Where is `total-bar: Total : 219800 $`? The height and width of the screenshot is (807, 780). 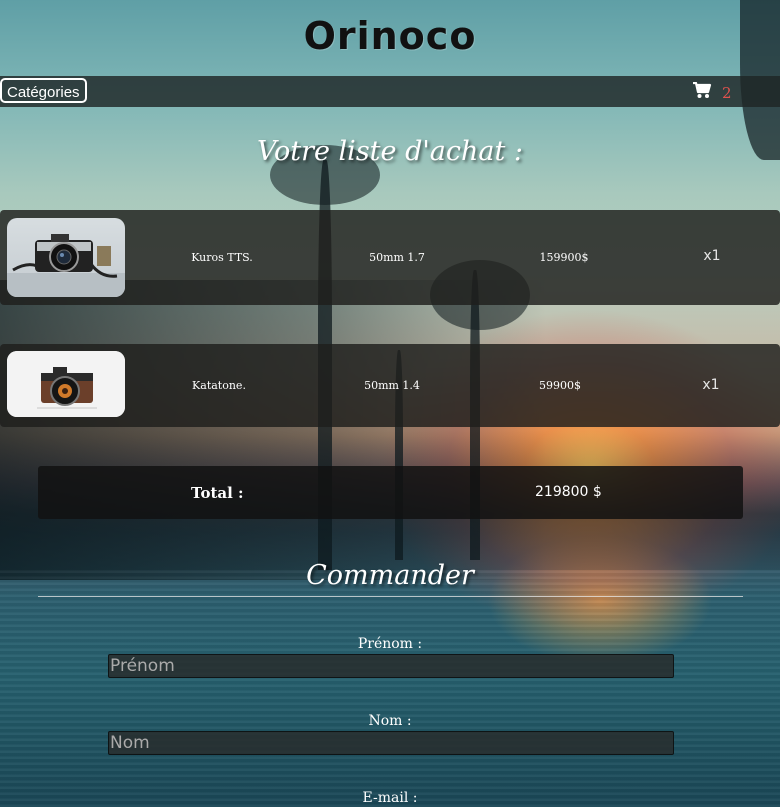
total-bar: Total : 219800 $ is located at coordinates (390, 492).